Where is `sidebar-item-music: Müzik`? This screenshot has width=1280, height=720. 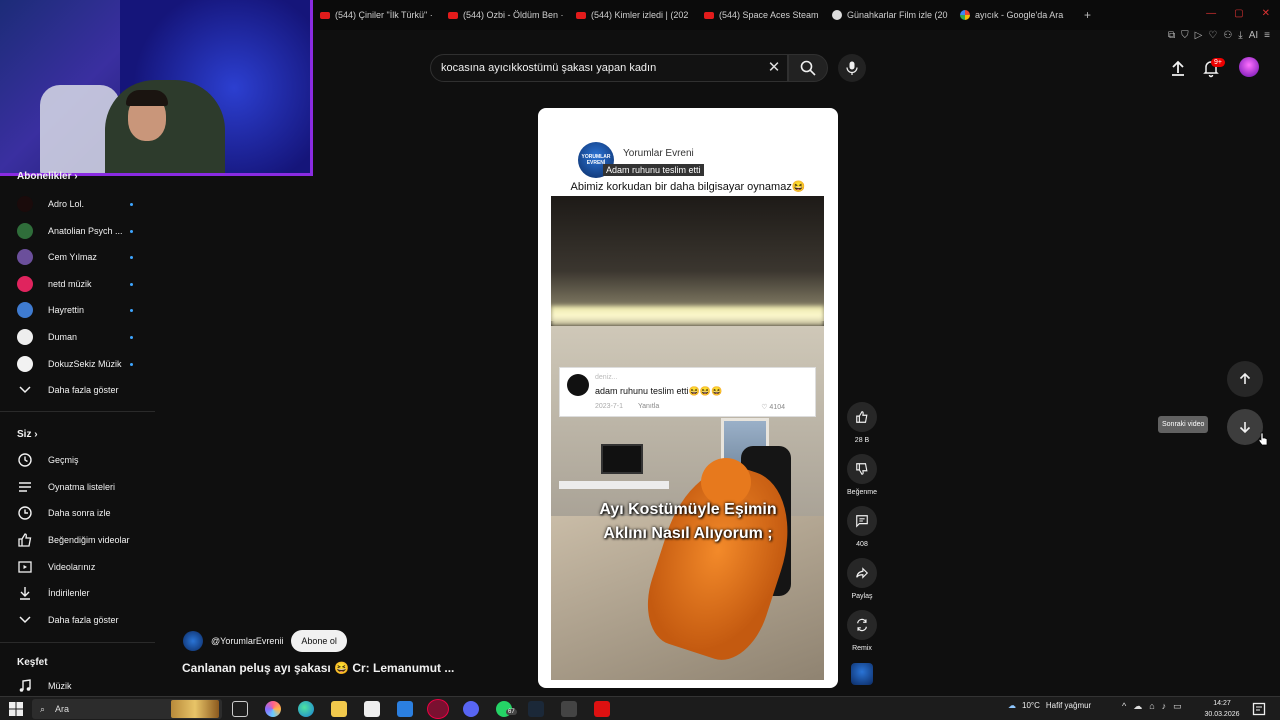
sidebar-item-music: Müzik is located at coordinates (87, 686).